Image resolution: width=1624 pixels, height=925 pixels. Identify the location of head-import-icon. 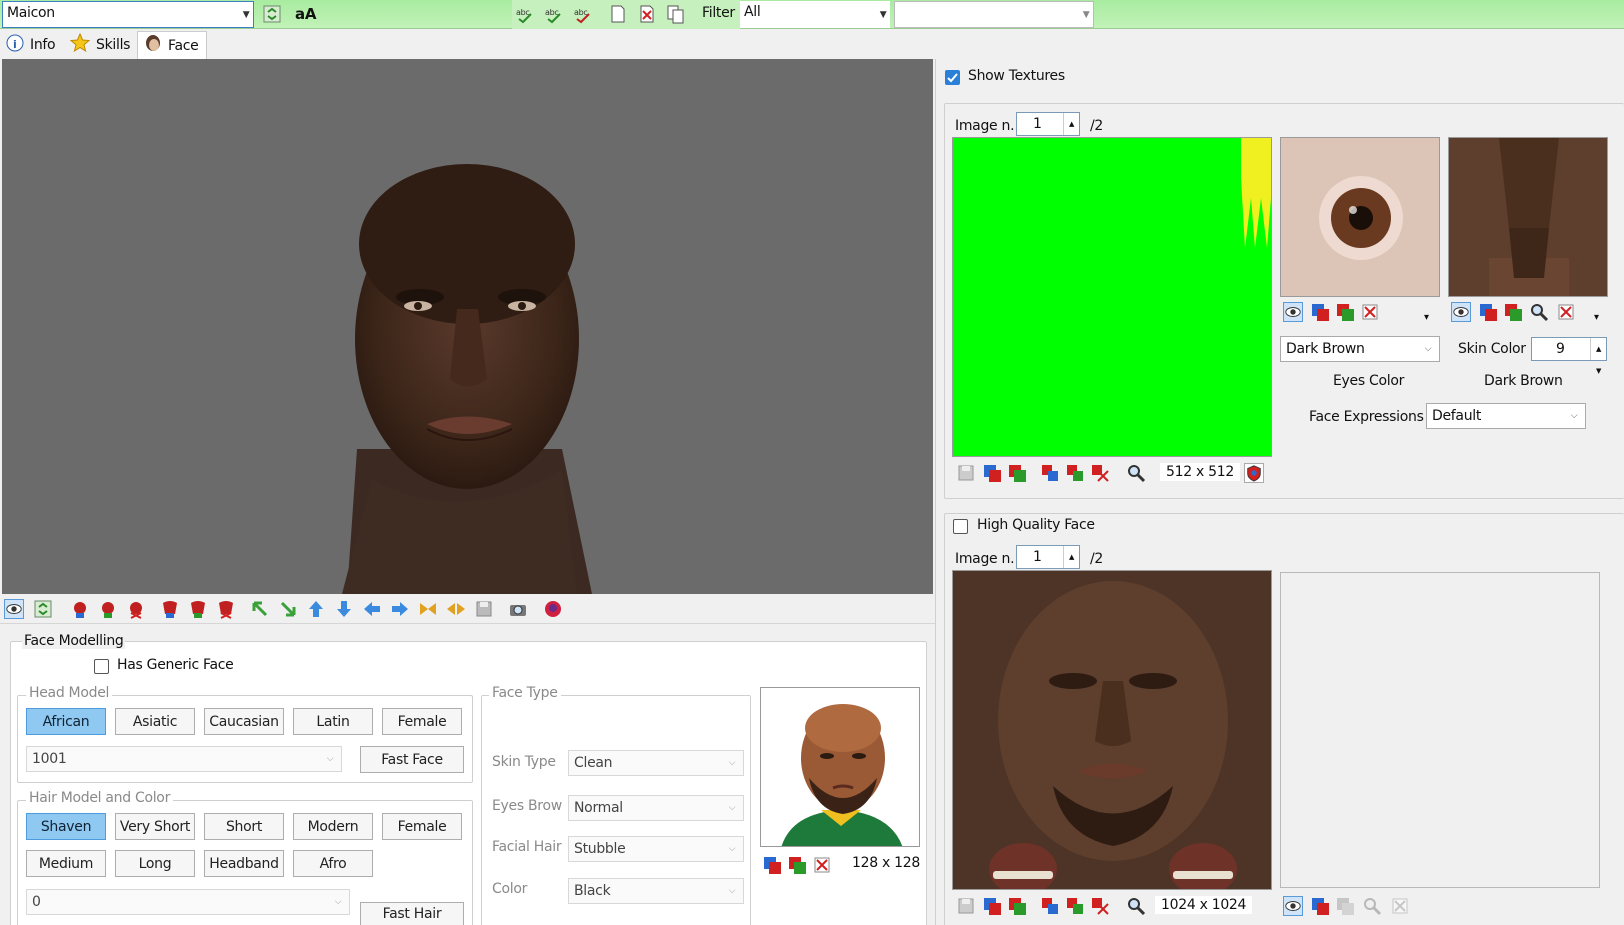
(80, 609).